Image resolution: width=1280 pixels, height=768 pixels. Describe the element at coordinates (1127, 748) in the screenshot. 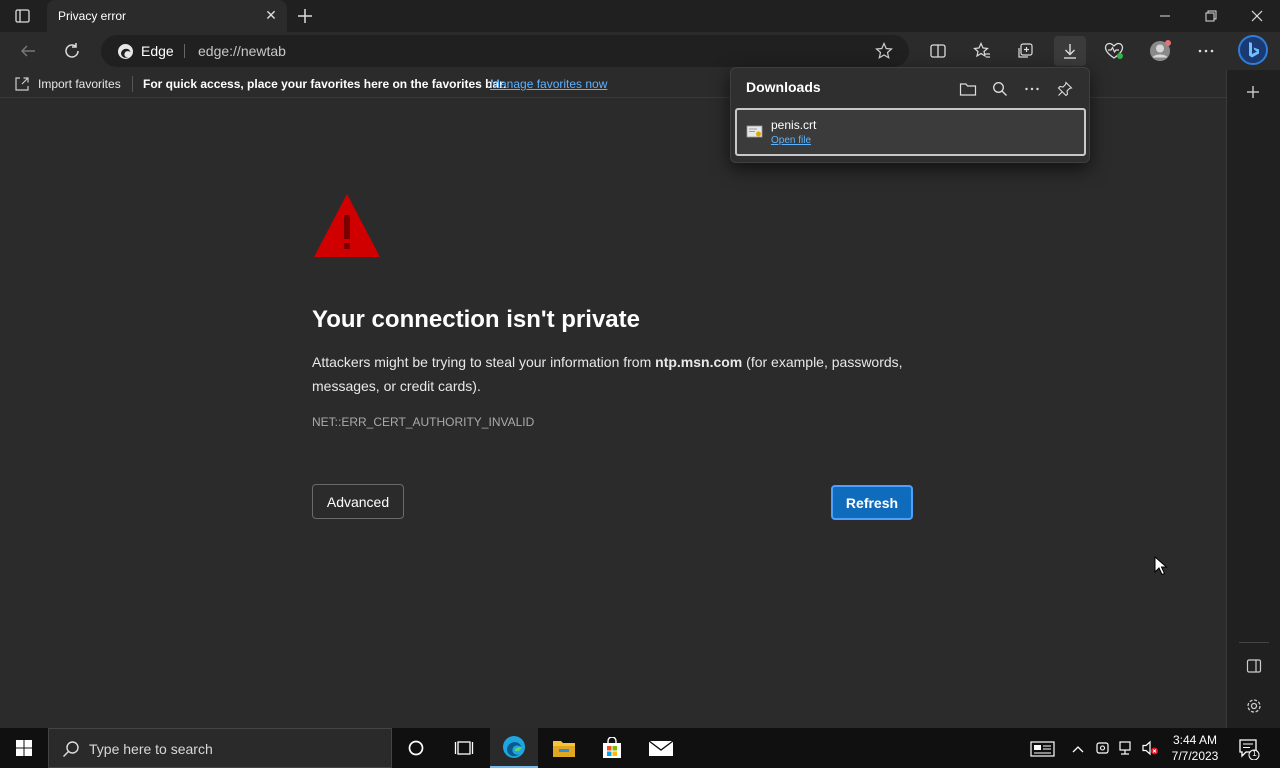

I see `network-icon` at that location.